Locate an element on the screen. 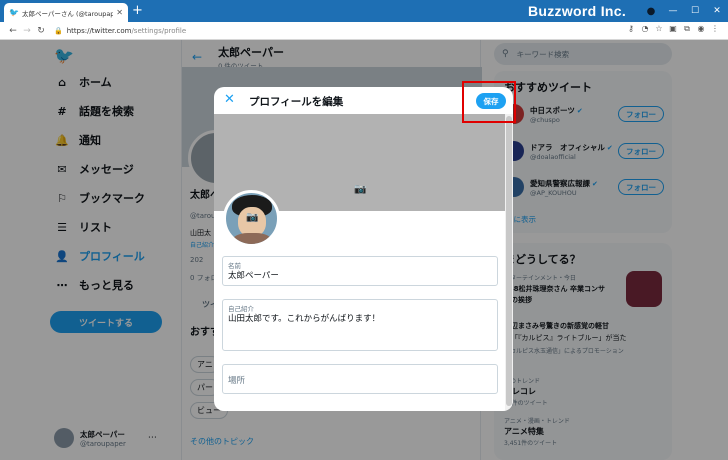 This screenshot has height=460, width=728. close-icon: ✕ is located at coordinates (229, 99).